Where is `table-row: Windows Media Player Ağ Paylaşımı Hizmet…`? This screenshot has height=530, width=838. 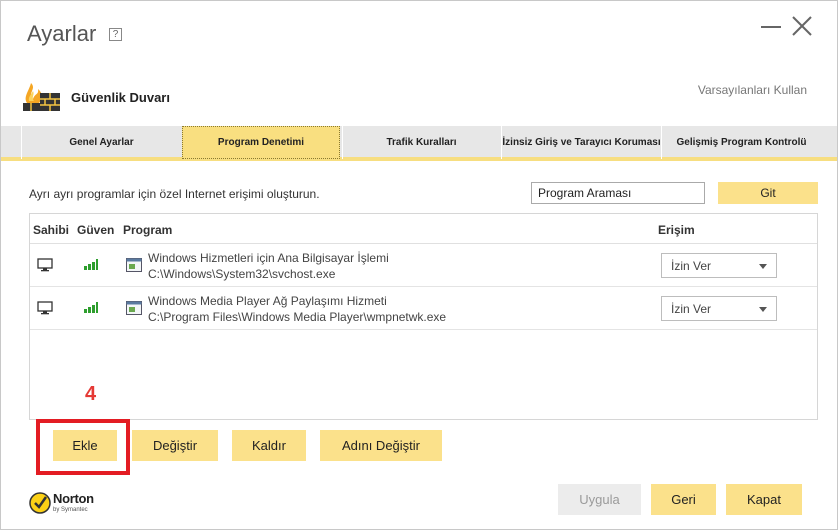
table-row: Windows Media Player Ağ Paylaşımı Hizmet… is located at coordinates (423, 308).